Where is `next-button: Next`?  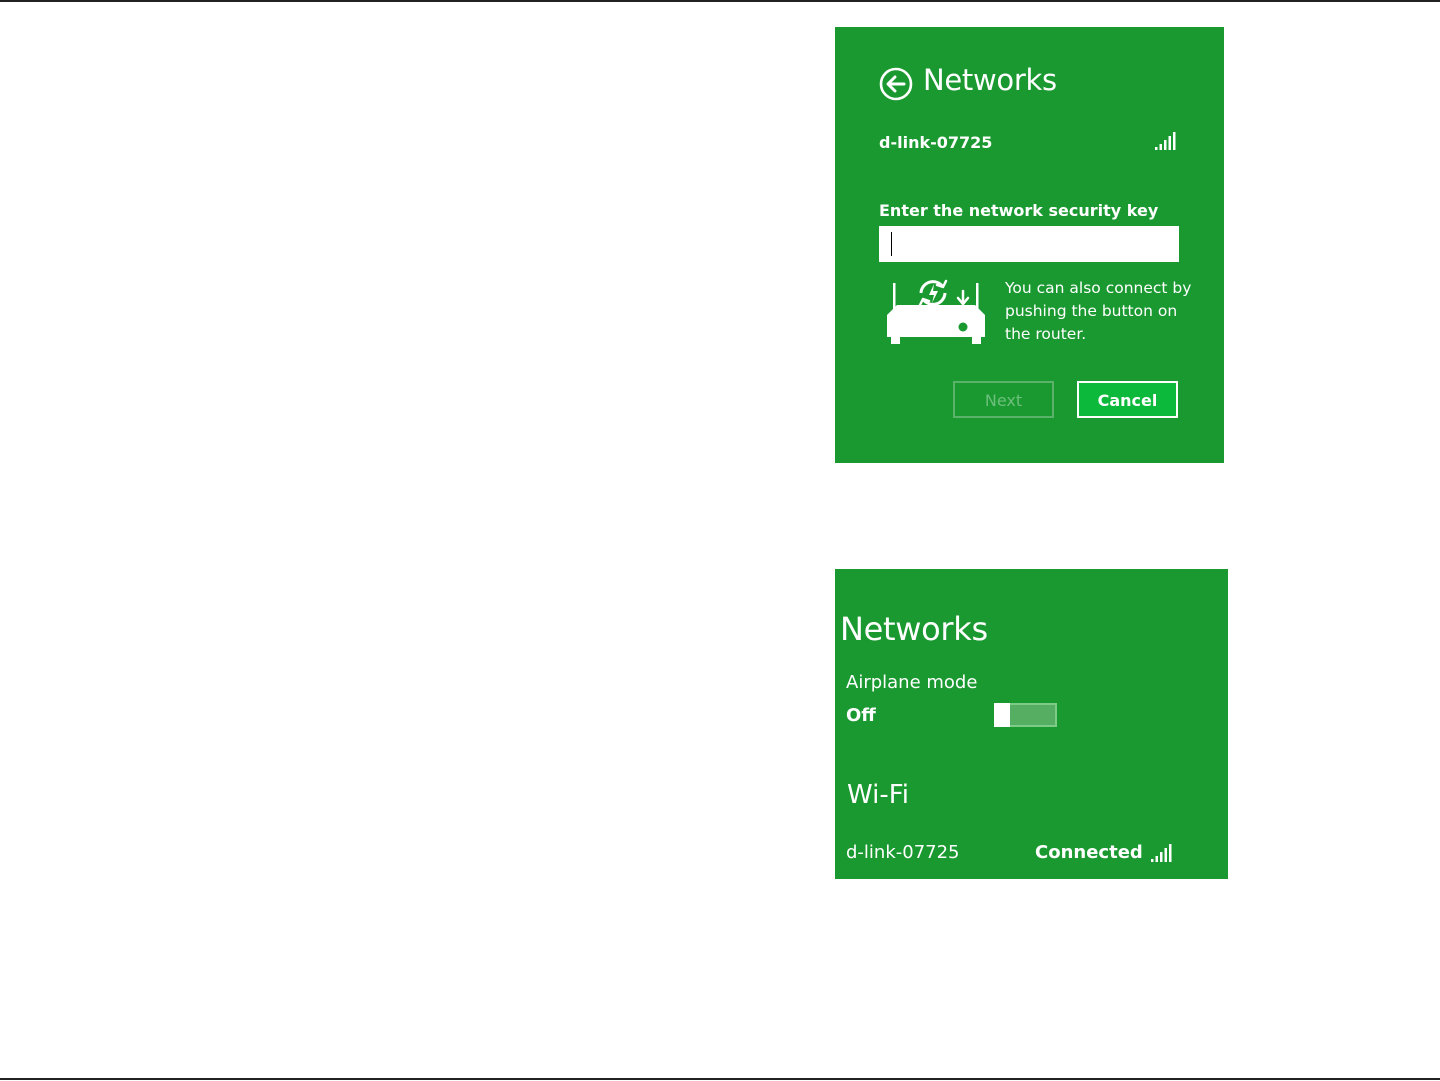 next-button: Next is located at coordinates (1003, 399).